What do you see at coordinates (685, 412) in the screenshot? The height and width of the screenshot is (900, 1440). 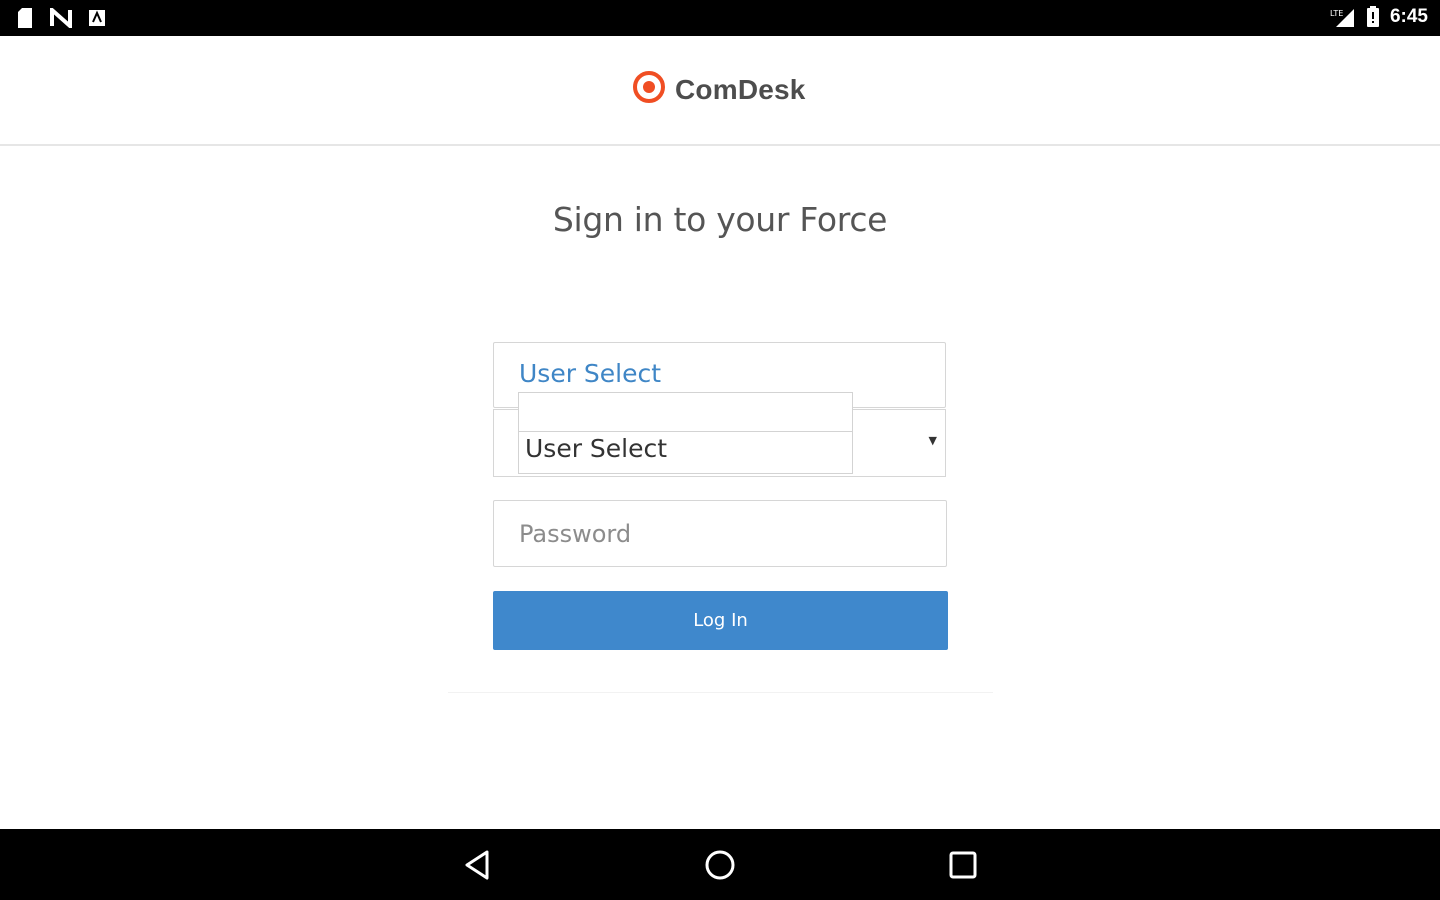 I see `dropdown-option-empty` at bounding box center [685, 412].